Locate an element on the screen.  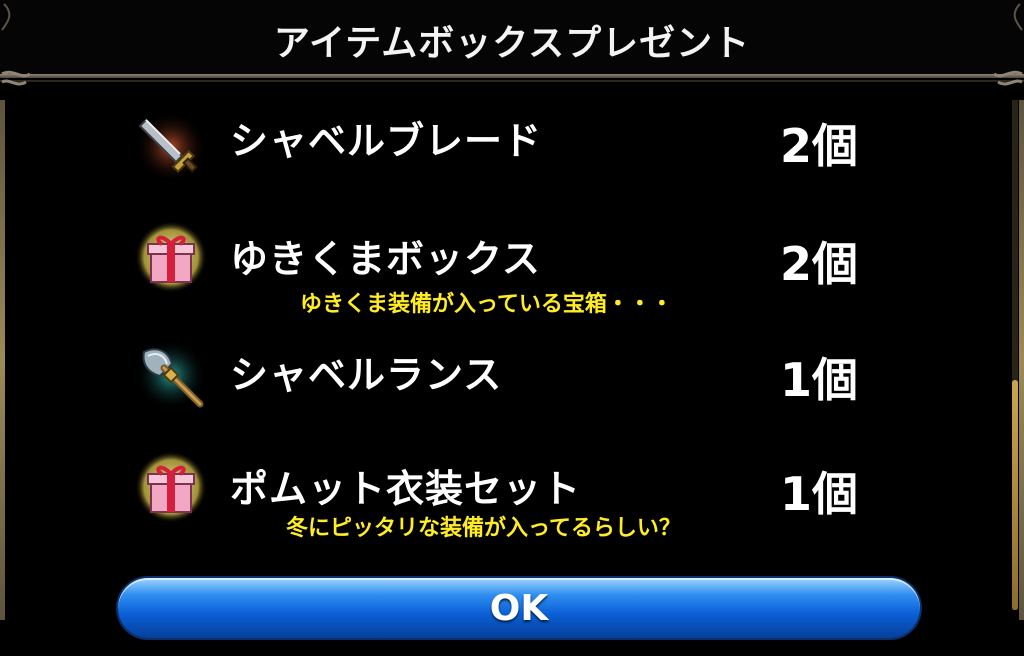
right-frame-rail is located at coordinates (1021, 360).